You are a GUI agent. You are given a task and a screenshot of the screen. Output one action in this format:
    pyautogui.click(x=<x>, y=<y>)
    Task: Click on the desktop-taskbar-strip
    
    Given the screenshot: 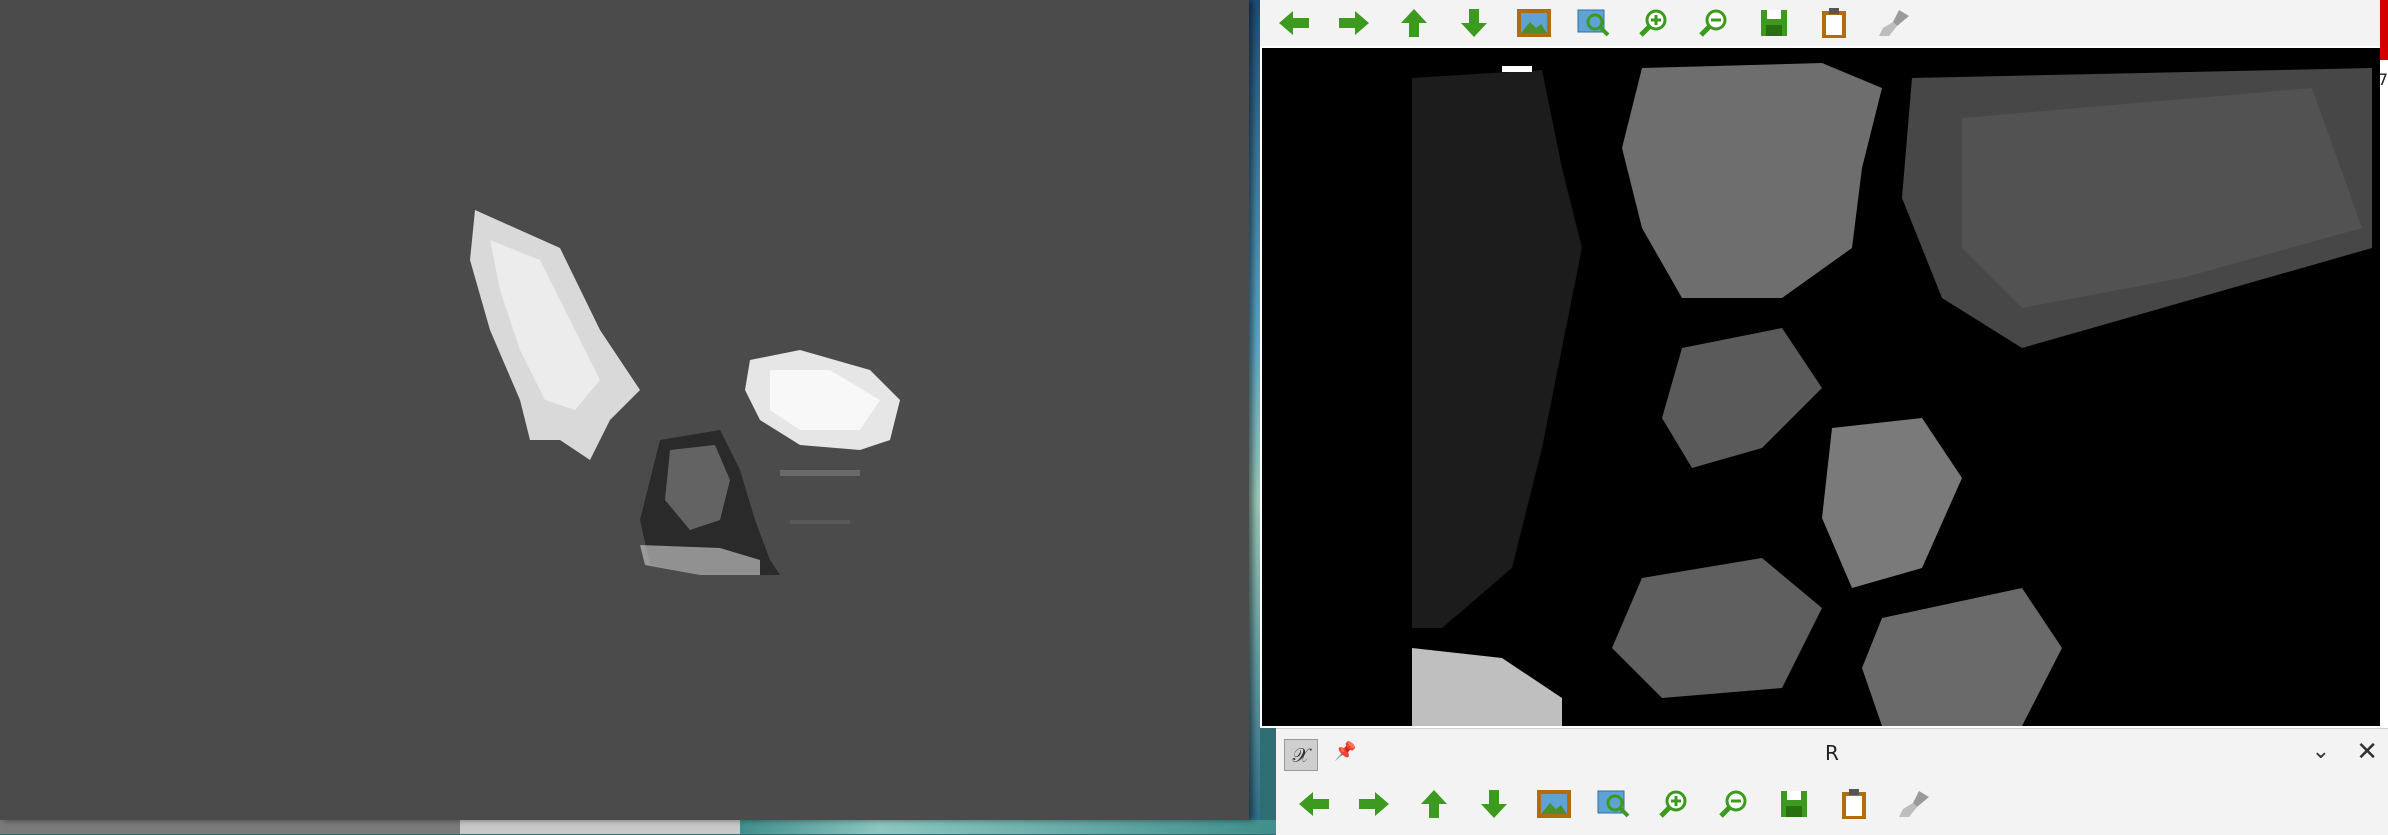 What is the action you would take?
    pyautogui.click(x=638, y=827)
    